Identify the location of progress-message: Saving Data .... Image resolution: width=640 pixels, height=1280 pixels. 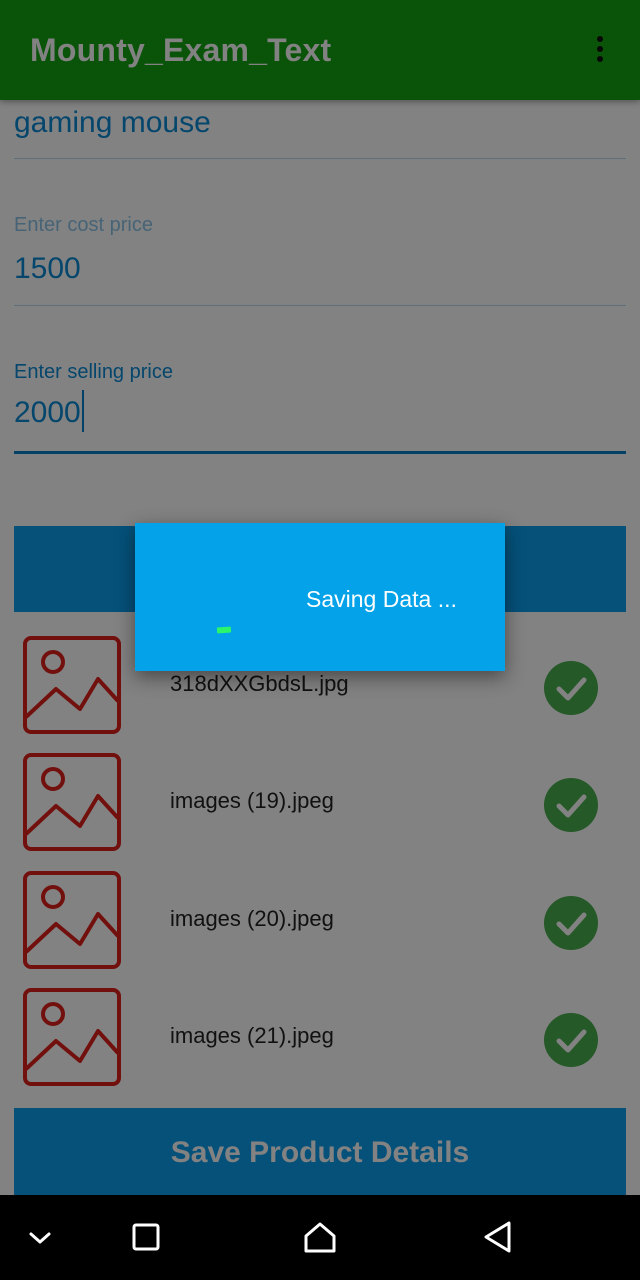
(381, 599).